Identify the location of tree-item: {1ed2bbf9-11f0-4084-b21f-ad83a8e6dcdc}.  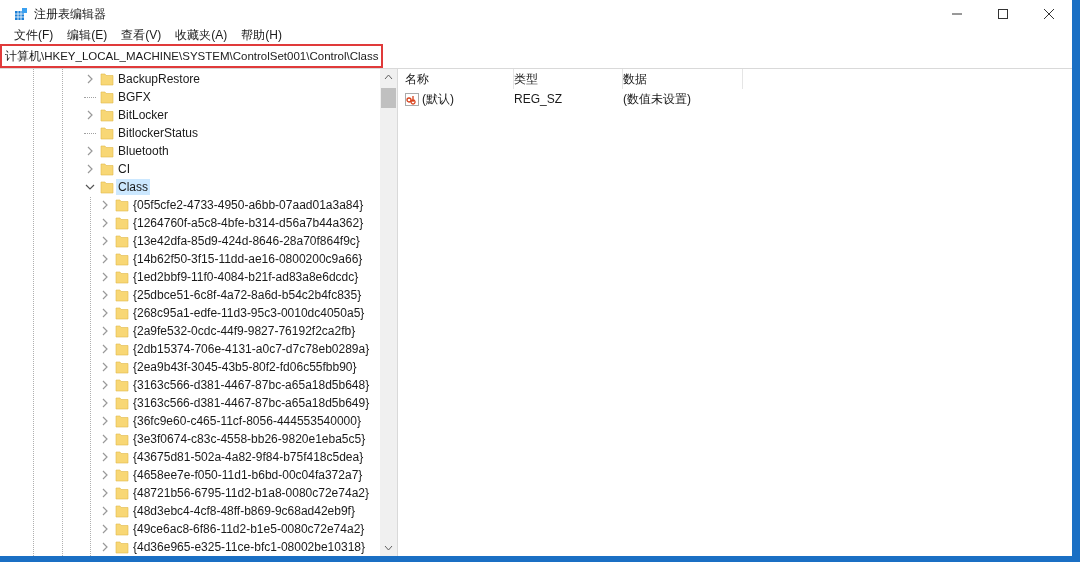
(246, 277).